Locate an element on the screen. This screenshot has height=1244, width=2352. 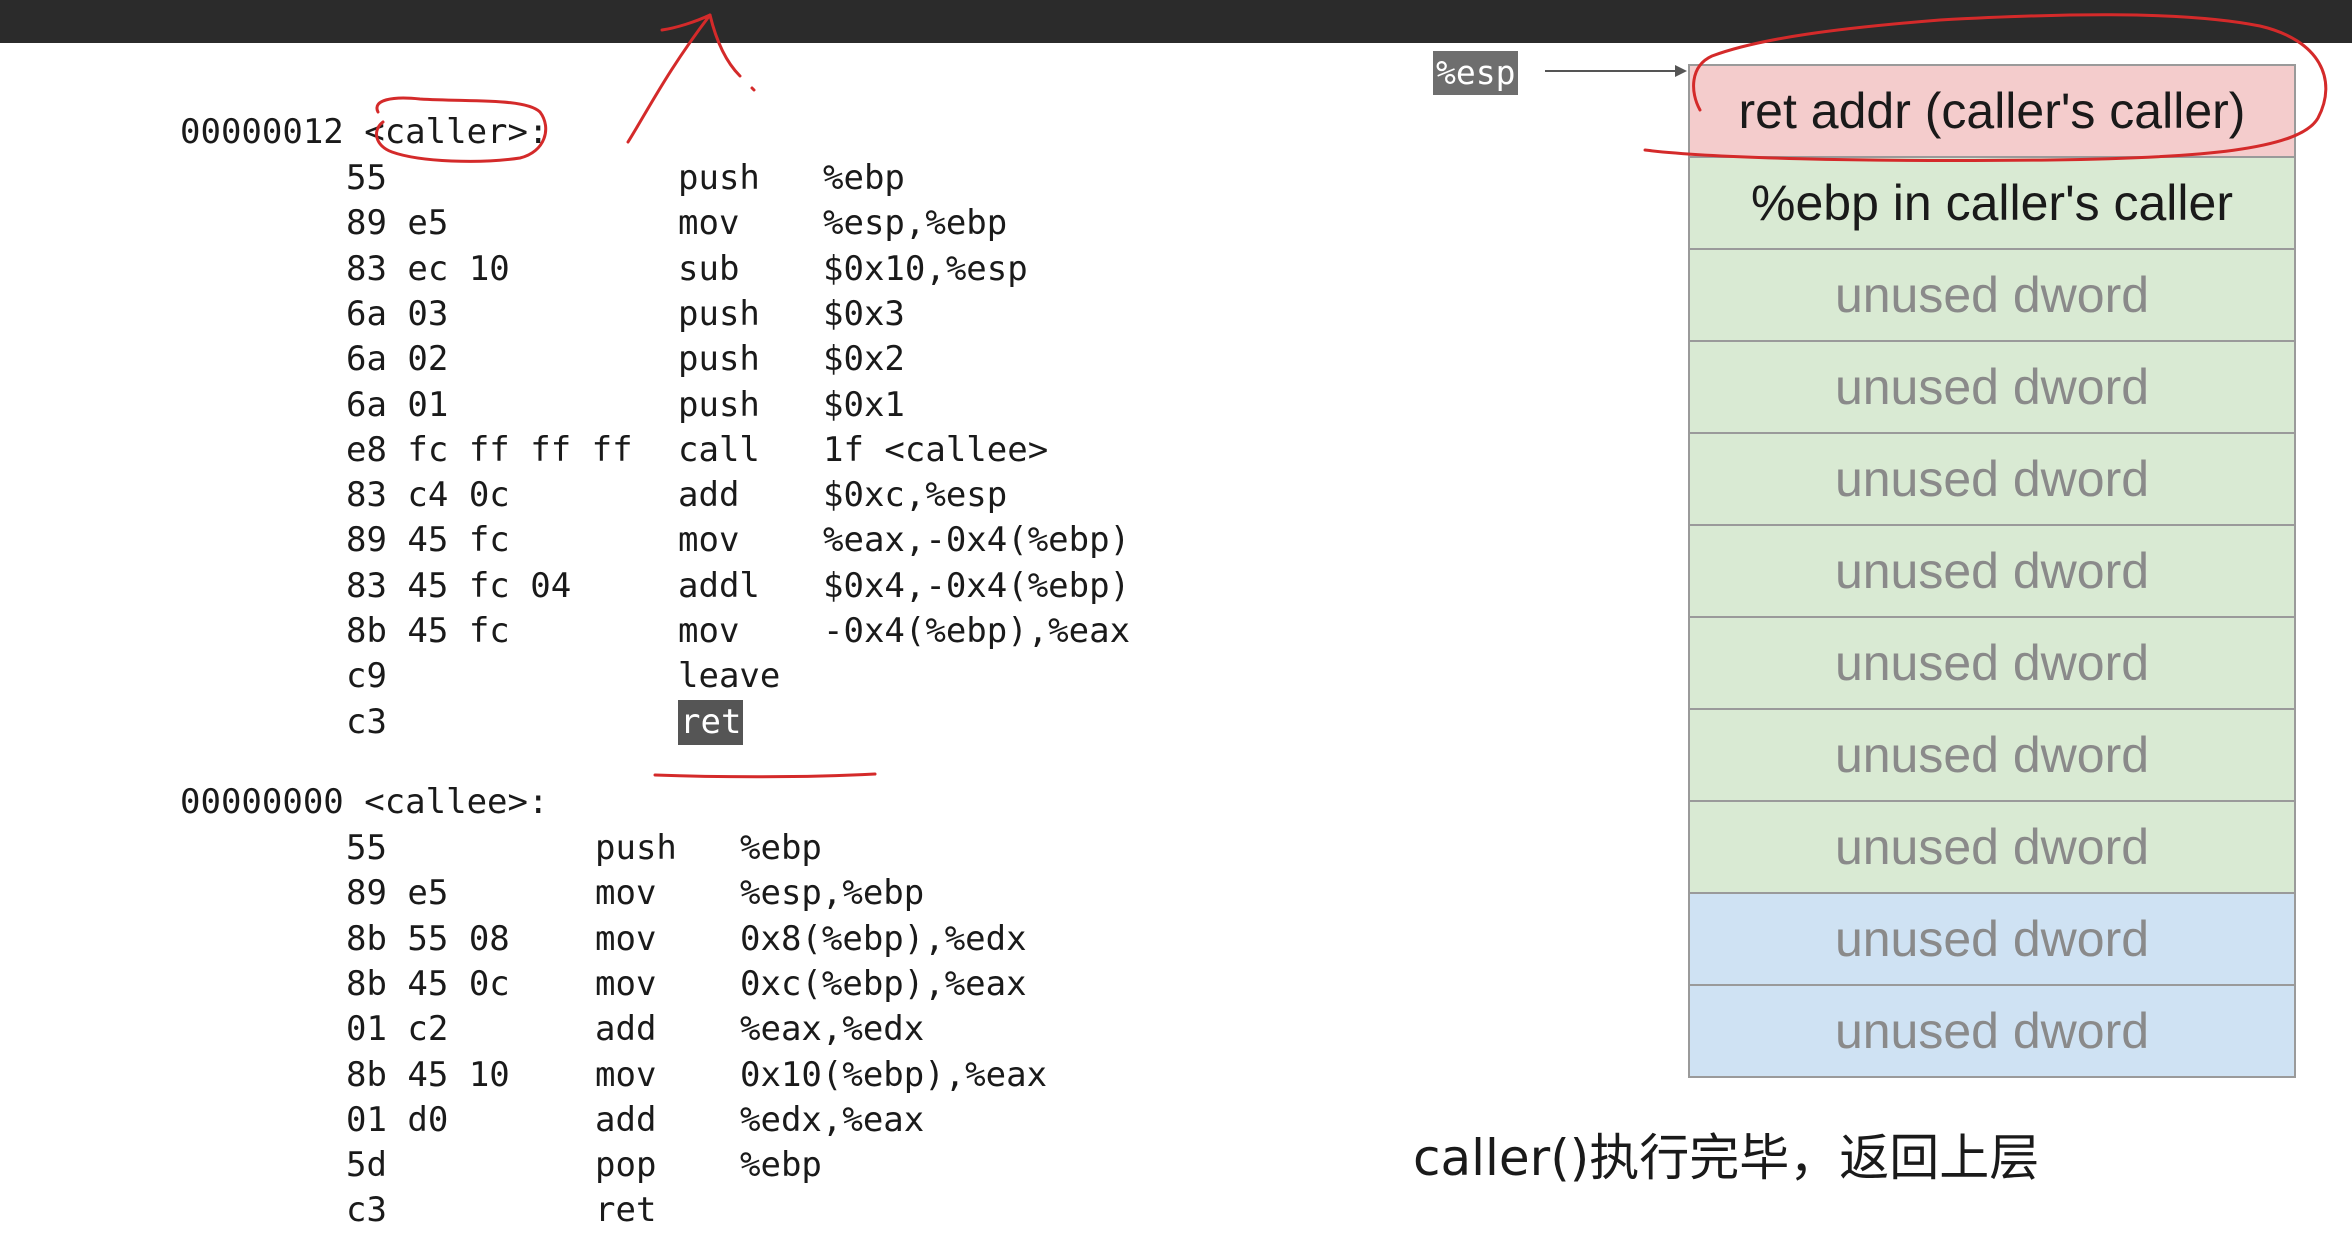
callee-args: %edx,%eax is located at coordinates (832, 1119).